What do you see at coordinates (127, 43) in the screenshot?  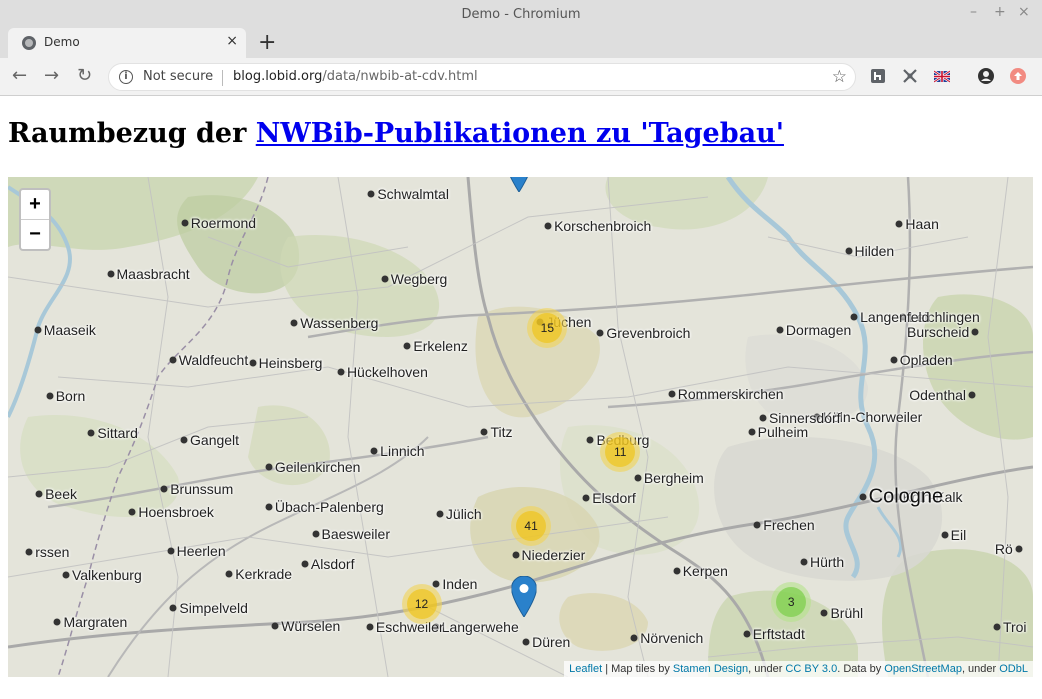 I see `tab-demo: Demo ×` at bounding box center [127, 43].